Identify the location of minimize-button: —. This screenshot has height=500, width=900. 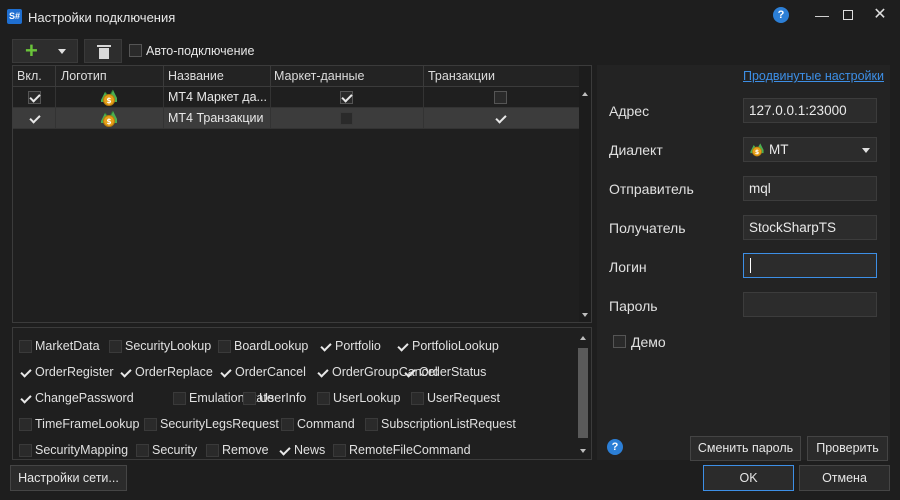
(822, 15).